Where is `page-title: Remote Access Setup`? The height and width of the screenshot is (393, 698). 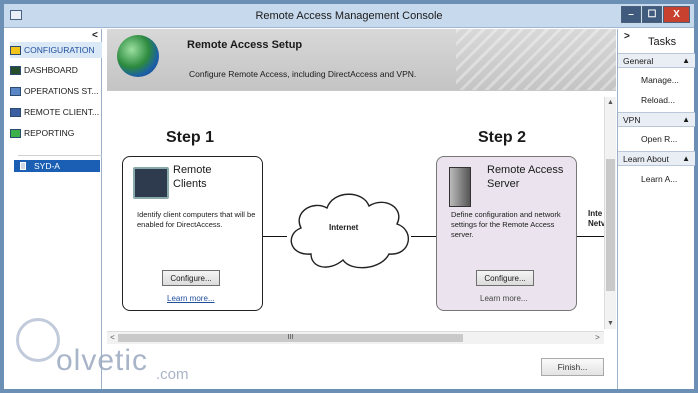 page-title: Remote Access Setup is located at coordinates (245, 45).